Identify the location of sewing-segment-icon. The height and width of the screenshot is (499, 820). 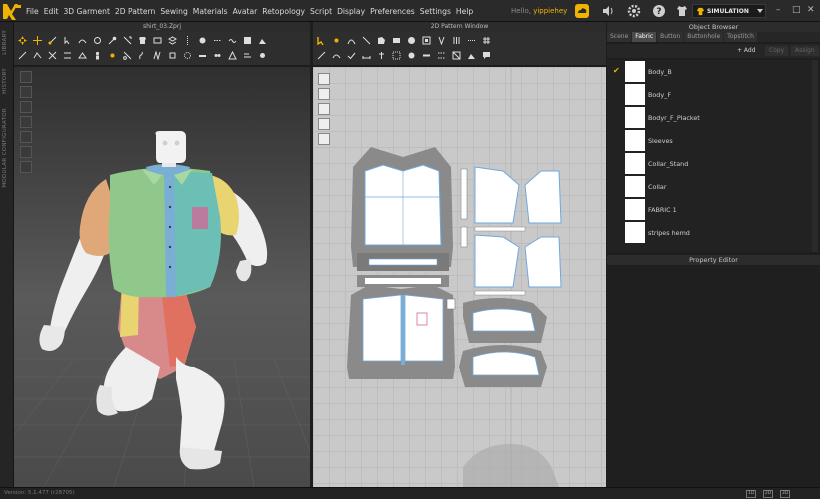
(22, 55).